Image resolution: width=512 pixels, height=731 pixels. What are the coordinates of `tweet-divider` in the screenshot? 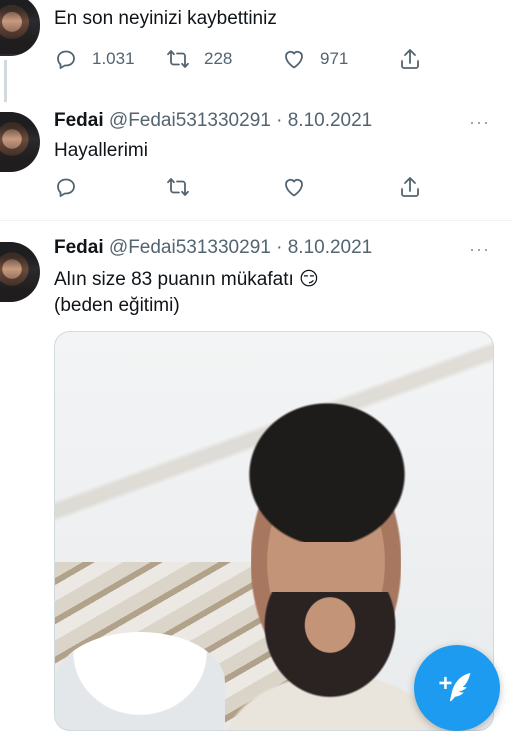 It's located at (256, 220).